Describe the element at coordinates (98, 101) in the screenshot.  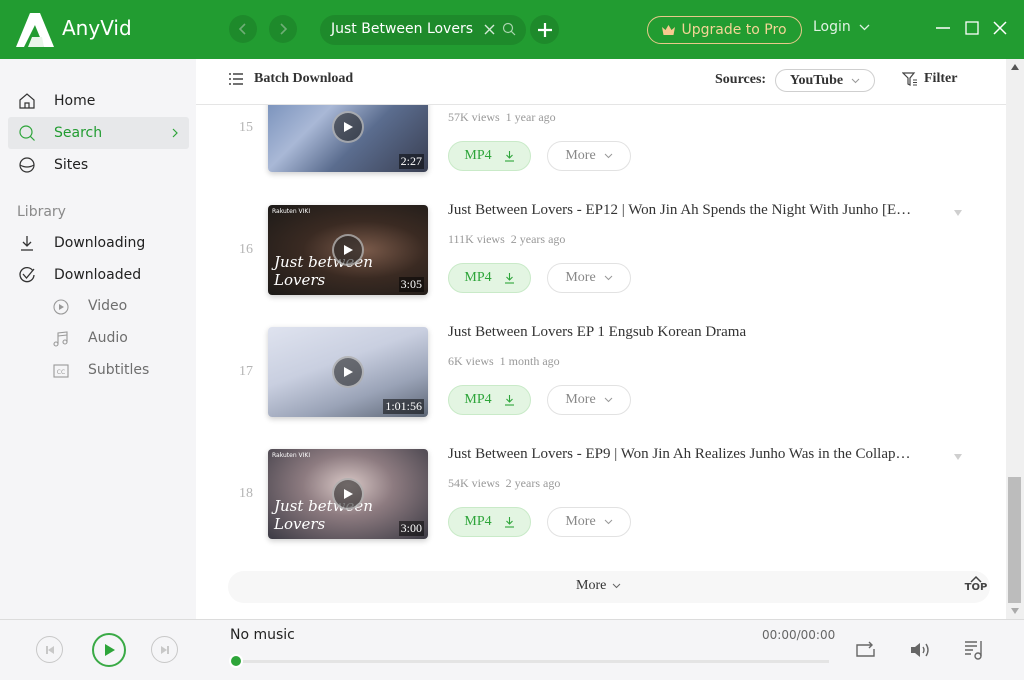
I see `sidebar-item-home: Home` at that location.